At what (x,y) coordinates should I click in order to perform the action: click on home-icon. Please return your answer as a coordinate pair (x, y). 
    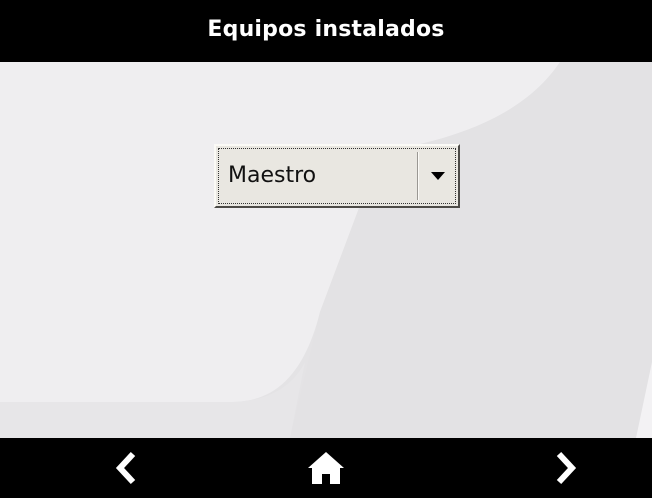
    Looking at the image, I should click on (326, 468).